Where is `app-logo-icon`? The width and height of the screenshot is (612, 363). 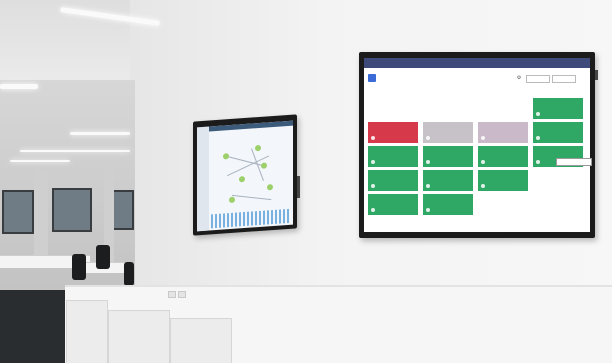
app-logo-icon is located at coordinates (372, 78).